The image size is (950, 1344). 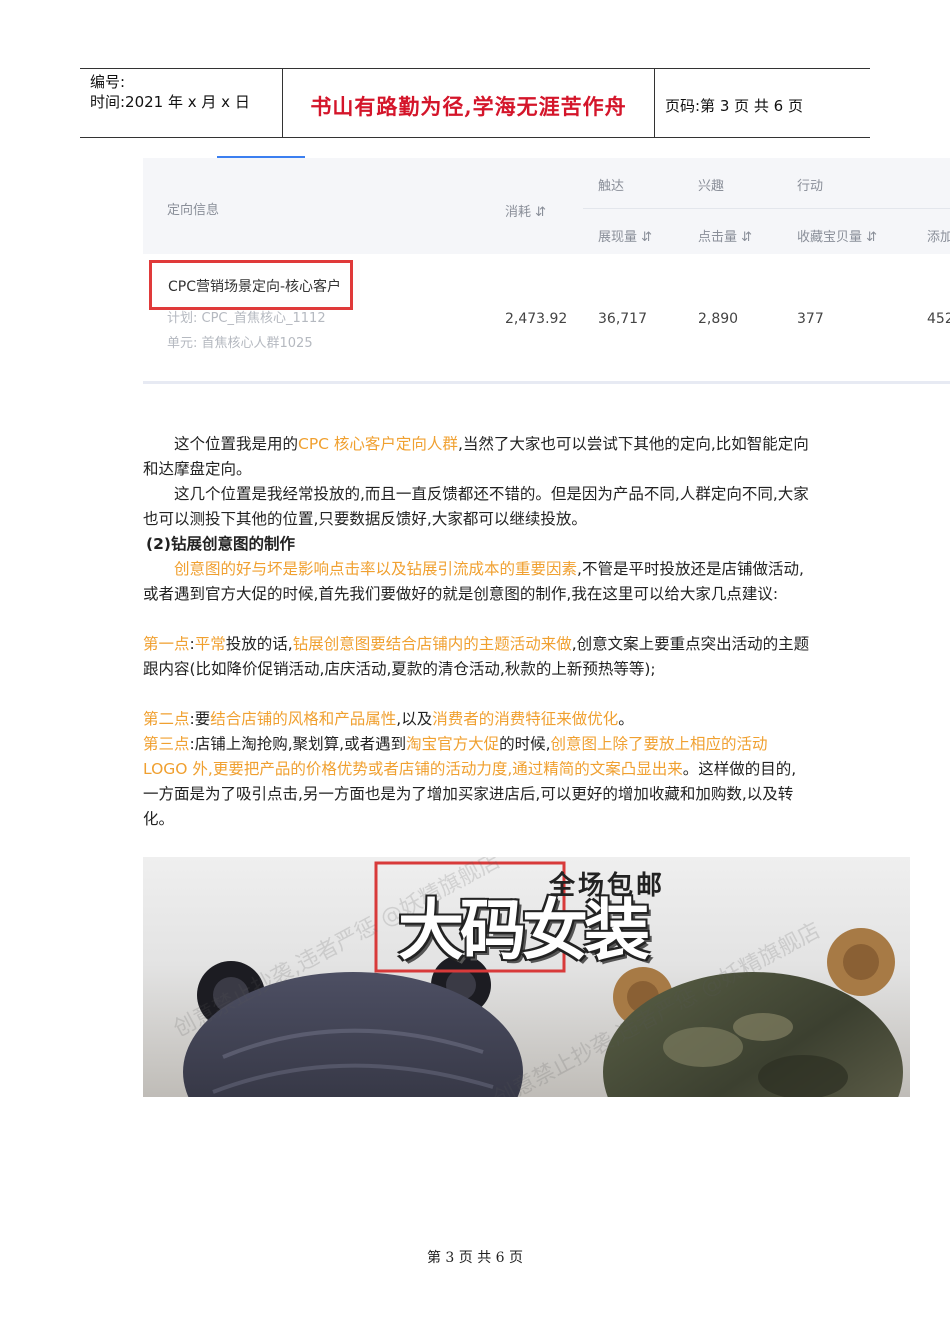 I want to click on point-3-label: 第三点, so click(x=166, y=744).